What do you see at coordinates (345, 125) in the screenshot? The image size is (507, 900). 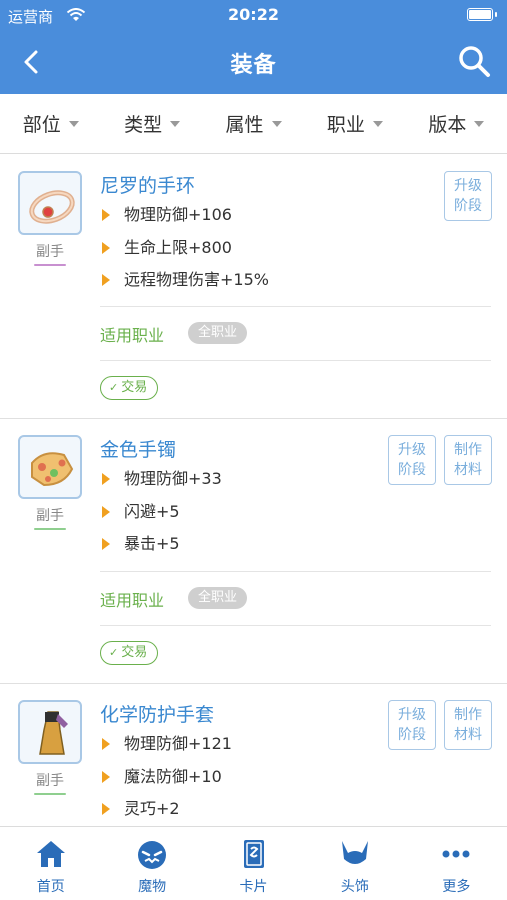 I see `filter-label: 职业` at bounding box center [345, 125].